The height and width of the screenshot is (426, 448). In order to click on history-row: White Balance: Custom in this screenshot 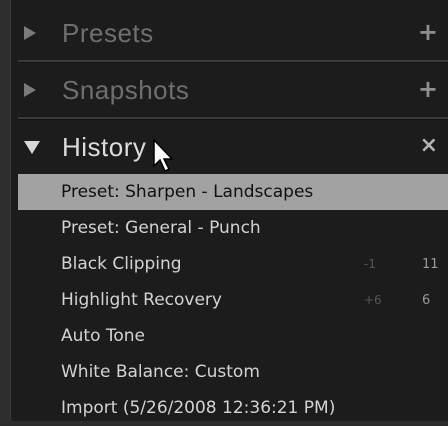, I will do `click(233, 372)`.